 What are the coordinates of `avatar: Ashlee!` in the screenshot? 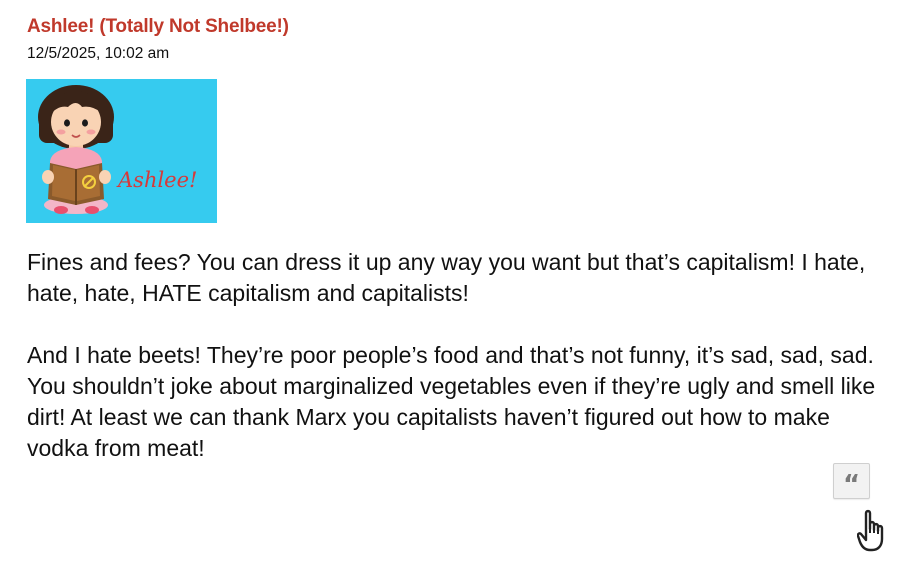 It's located at (121, 151).